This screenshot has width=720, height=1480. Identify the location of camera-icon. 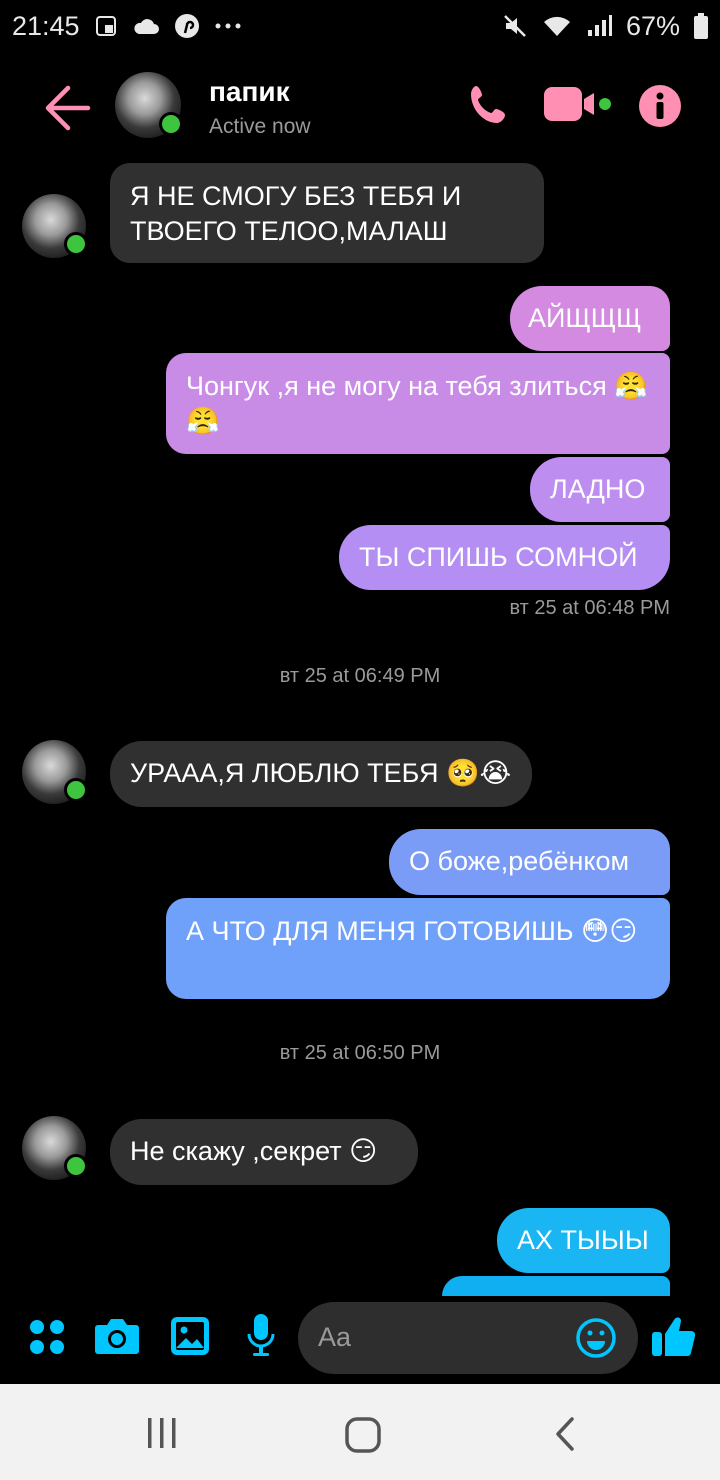
(117, 1336).